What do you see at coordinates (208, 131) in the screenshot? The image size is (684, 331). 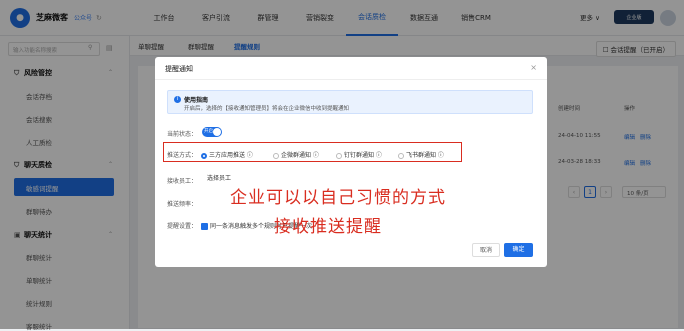 I see `toggle-label: 开启` at bounding box center [208, 131].